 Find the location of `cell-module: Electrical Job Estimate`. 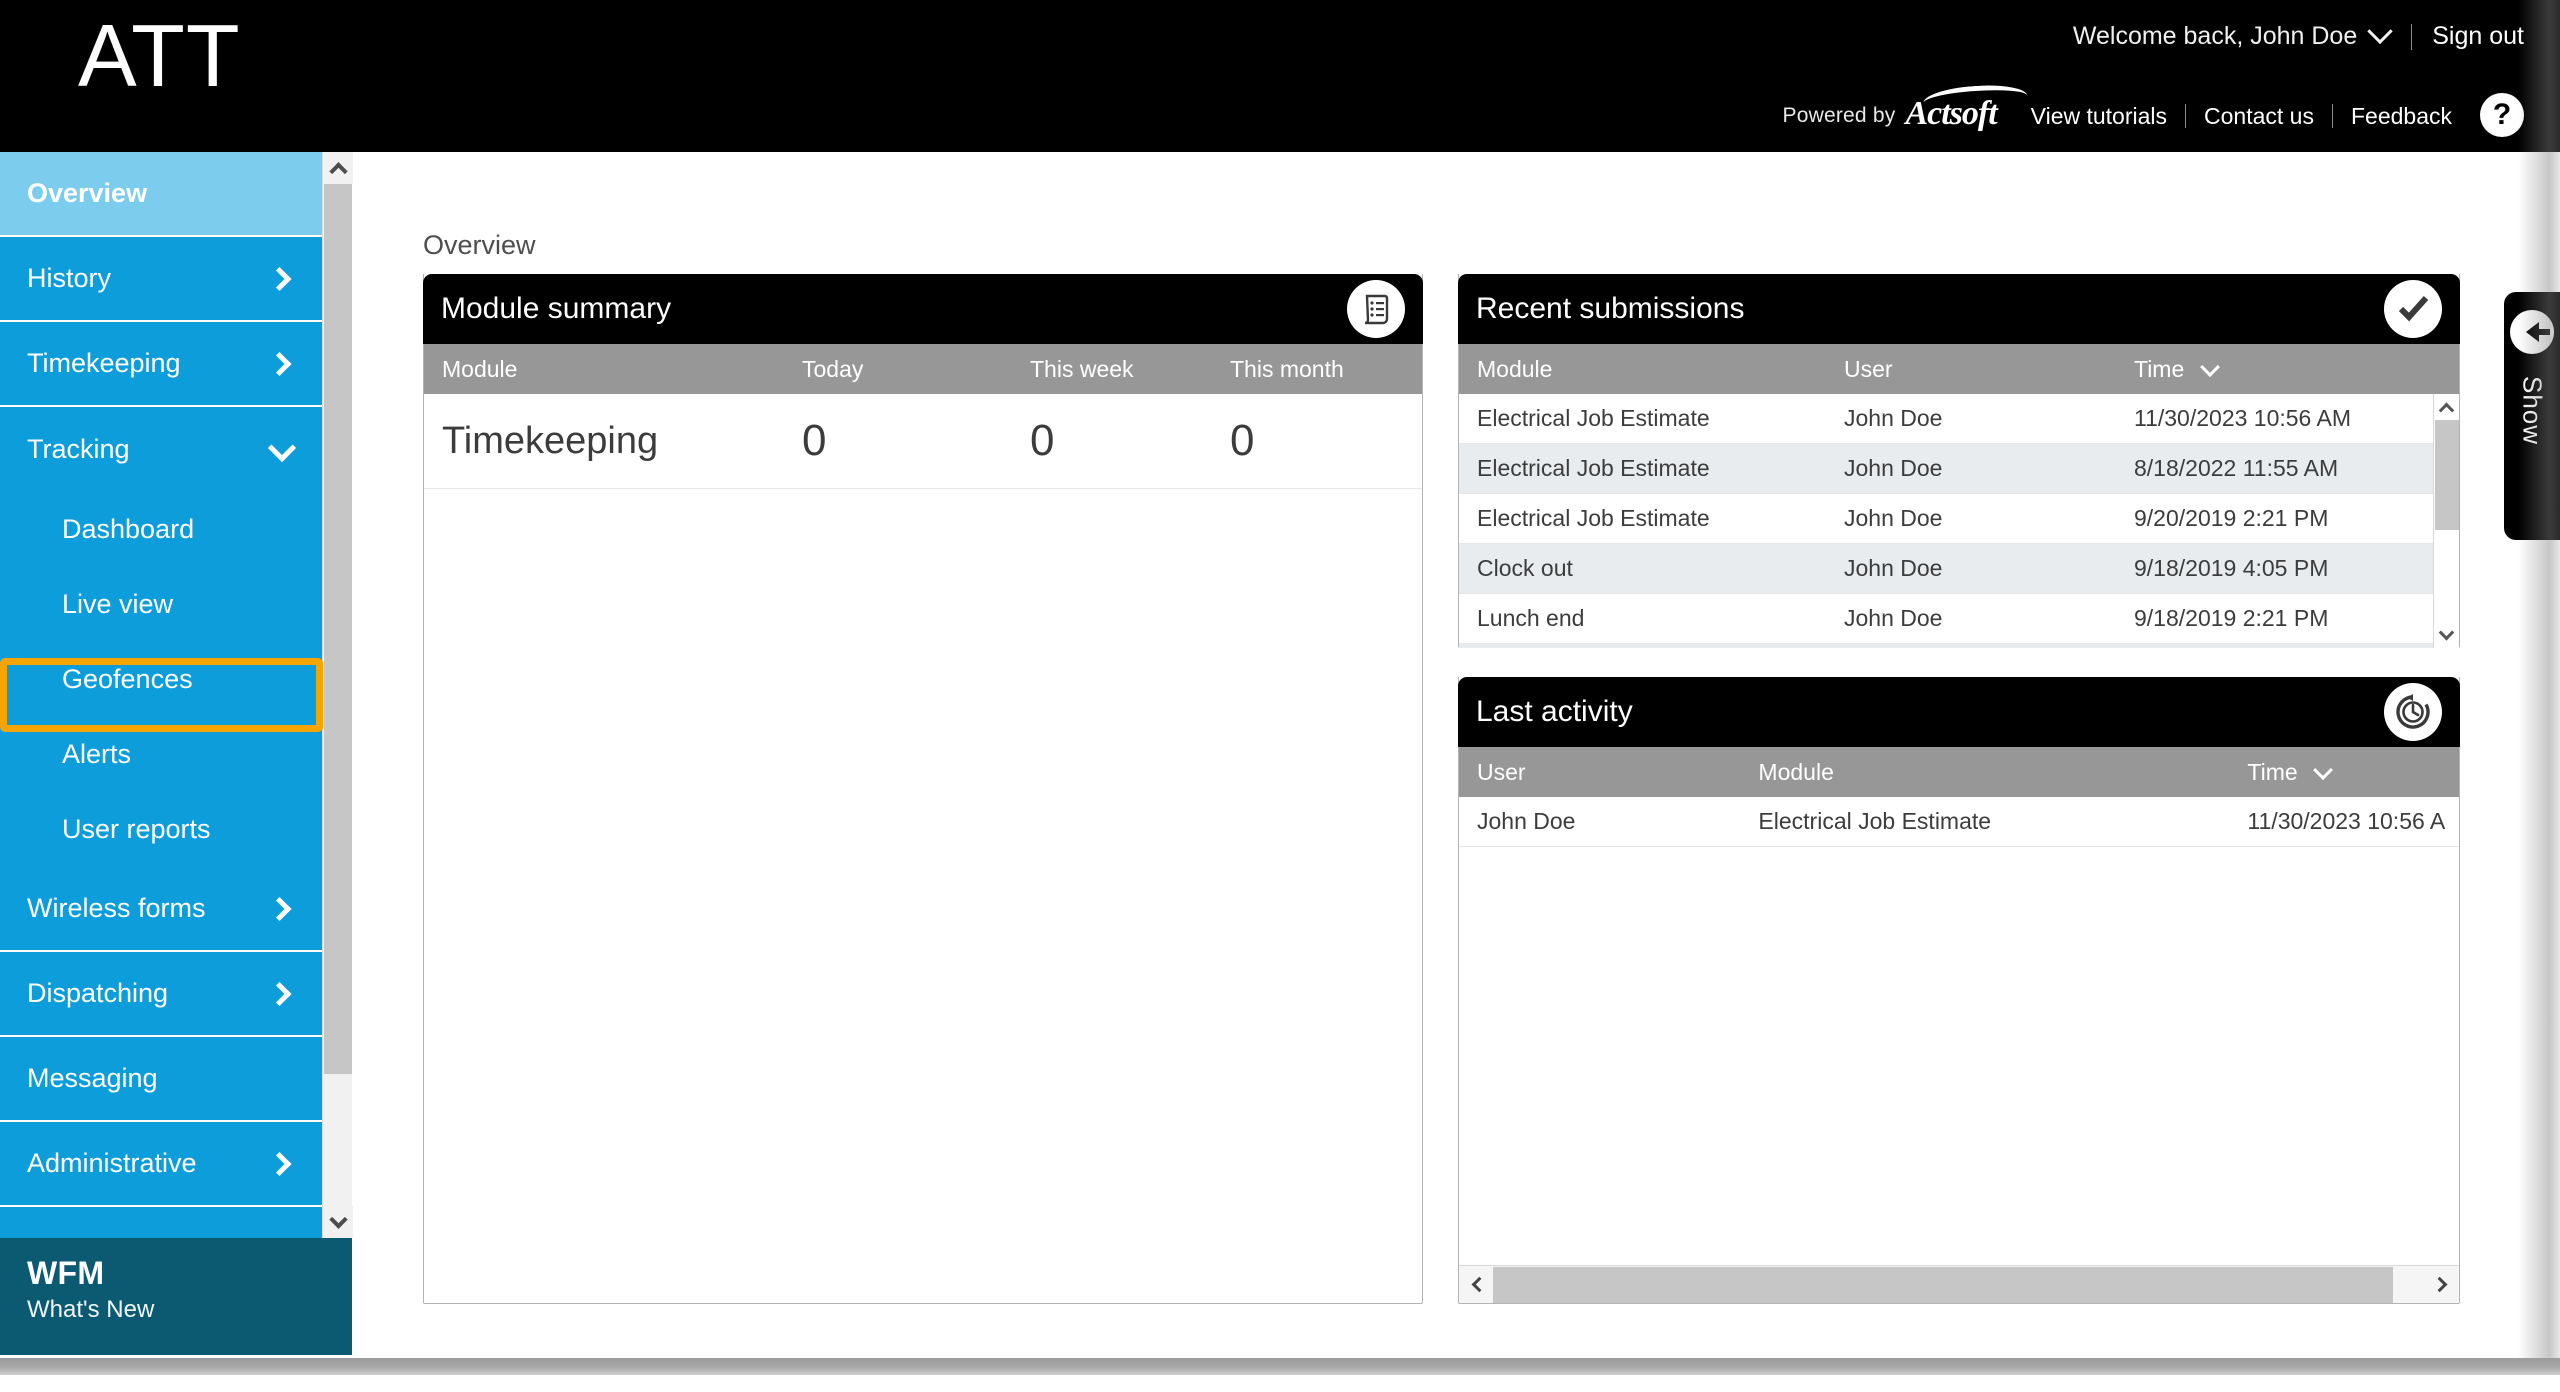

cell-module: Electrical Job Estimate is located at coordinates (1875, 821).